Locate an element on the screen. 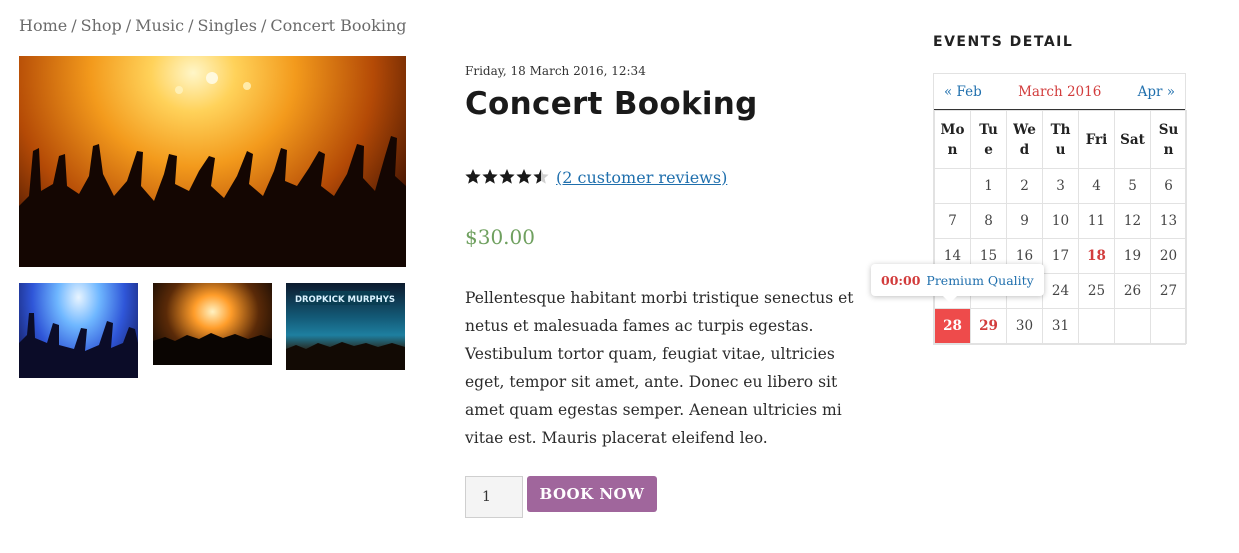 The image size is (1239, 553). calendar-day: 9 is located at coordinates (1024, 221).